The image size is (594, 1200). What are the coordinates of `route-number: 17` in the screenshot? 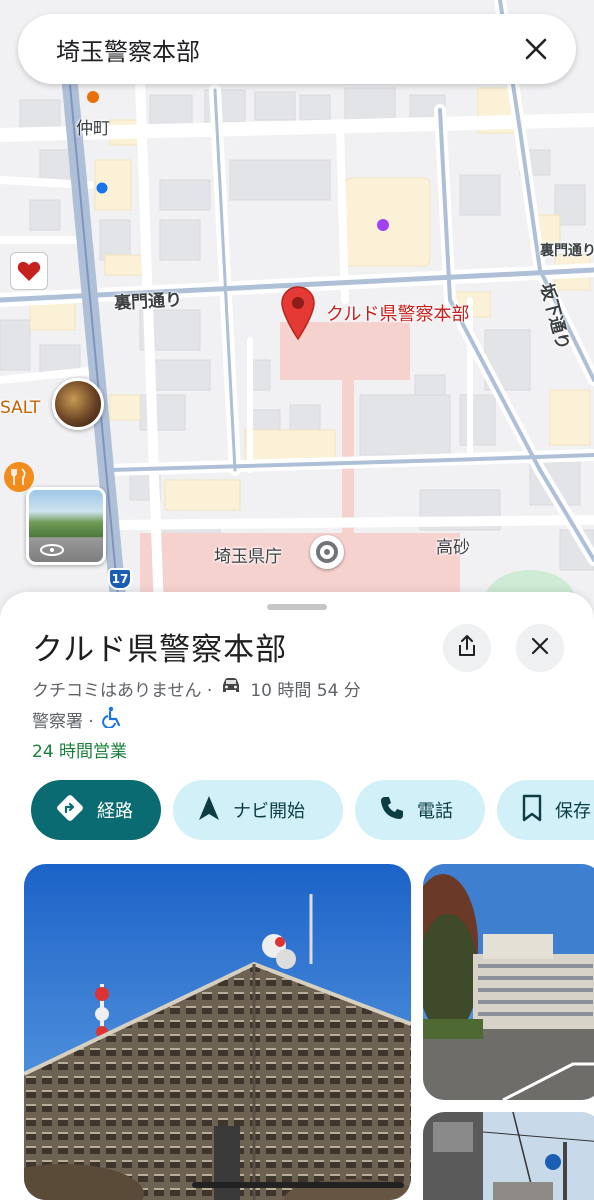 It's located at (120, 579).